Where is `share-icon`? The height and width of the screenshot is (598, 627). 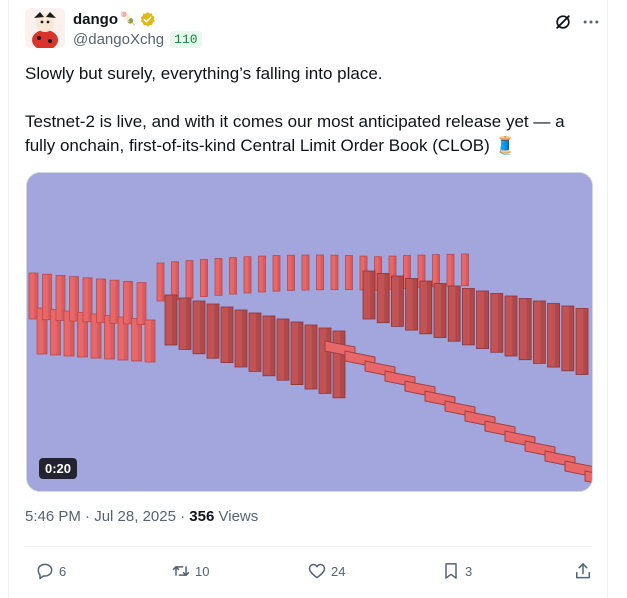
share-icon is located at coordinates (583, 571).